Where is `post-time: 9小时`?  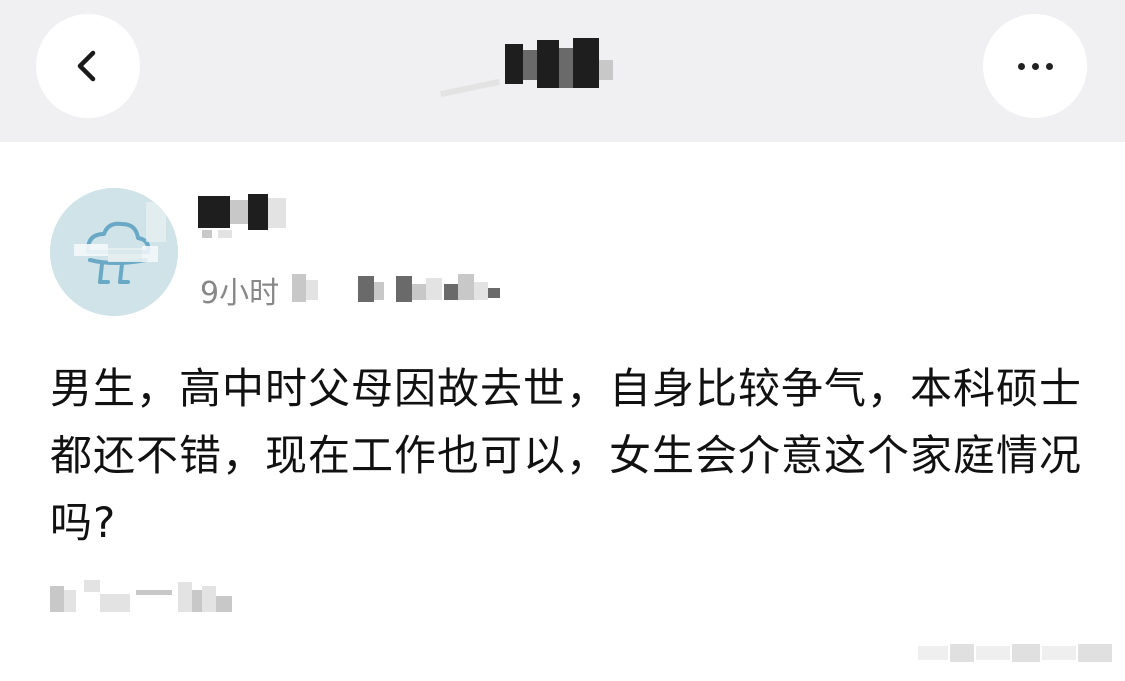
post-time: 9小时 is located at coordinates (240, 293).